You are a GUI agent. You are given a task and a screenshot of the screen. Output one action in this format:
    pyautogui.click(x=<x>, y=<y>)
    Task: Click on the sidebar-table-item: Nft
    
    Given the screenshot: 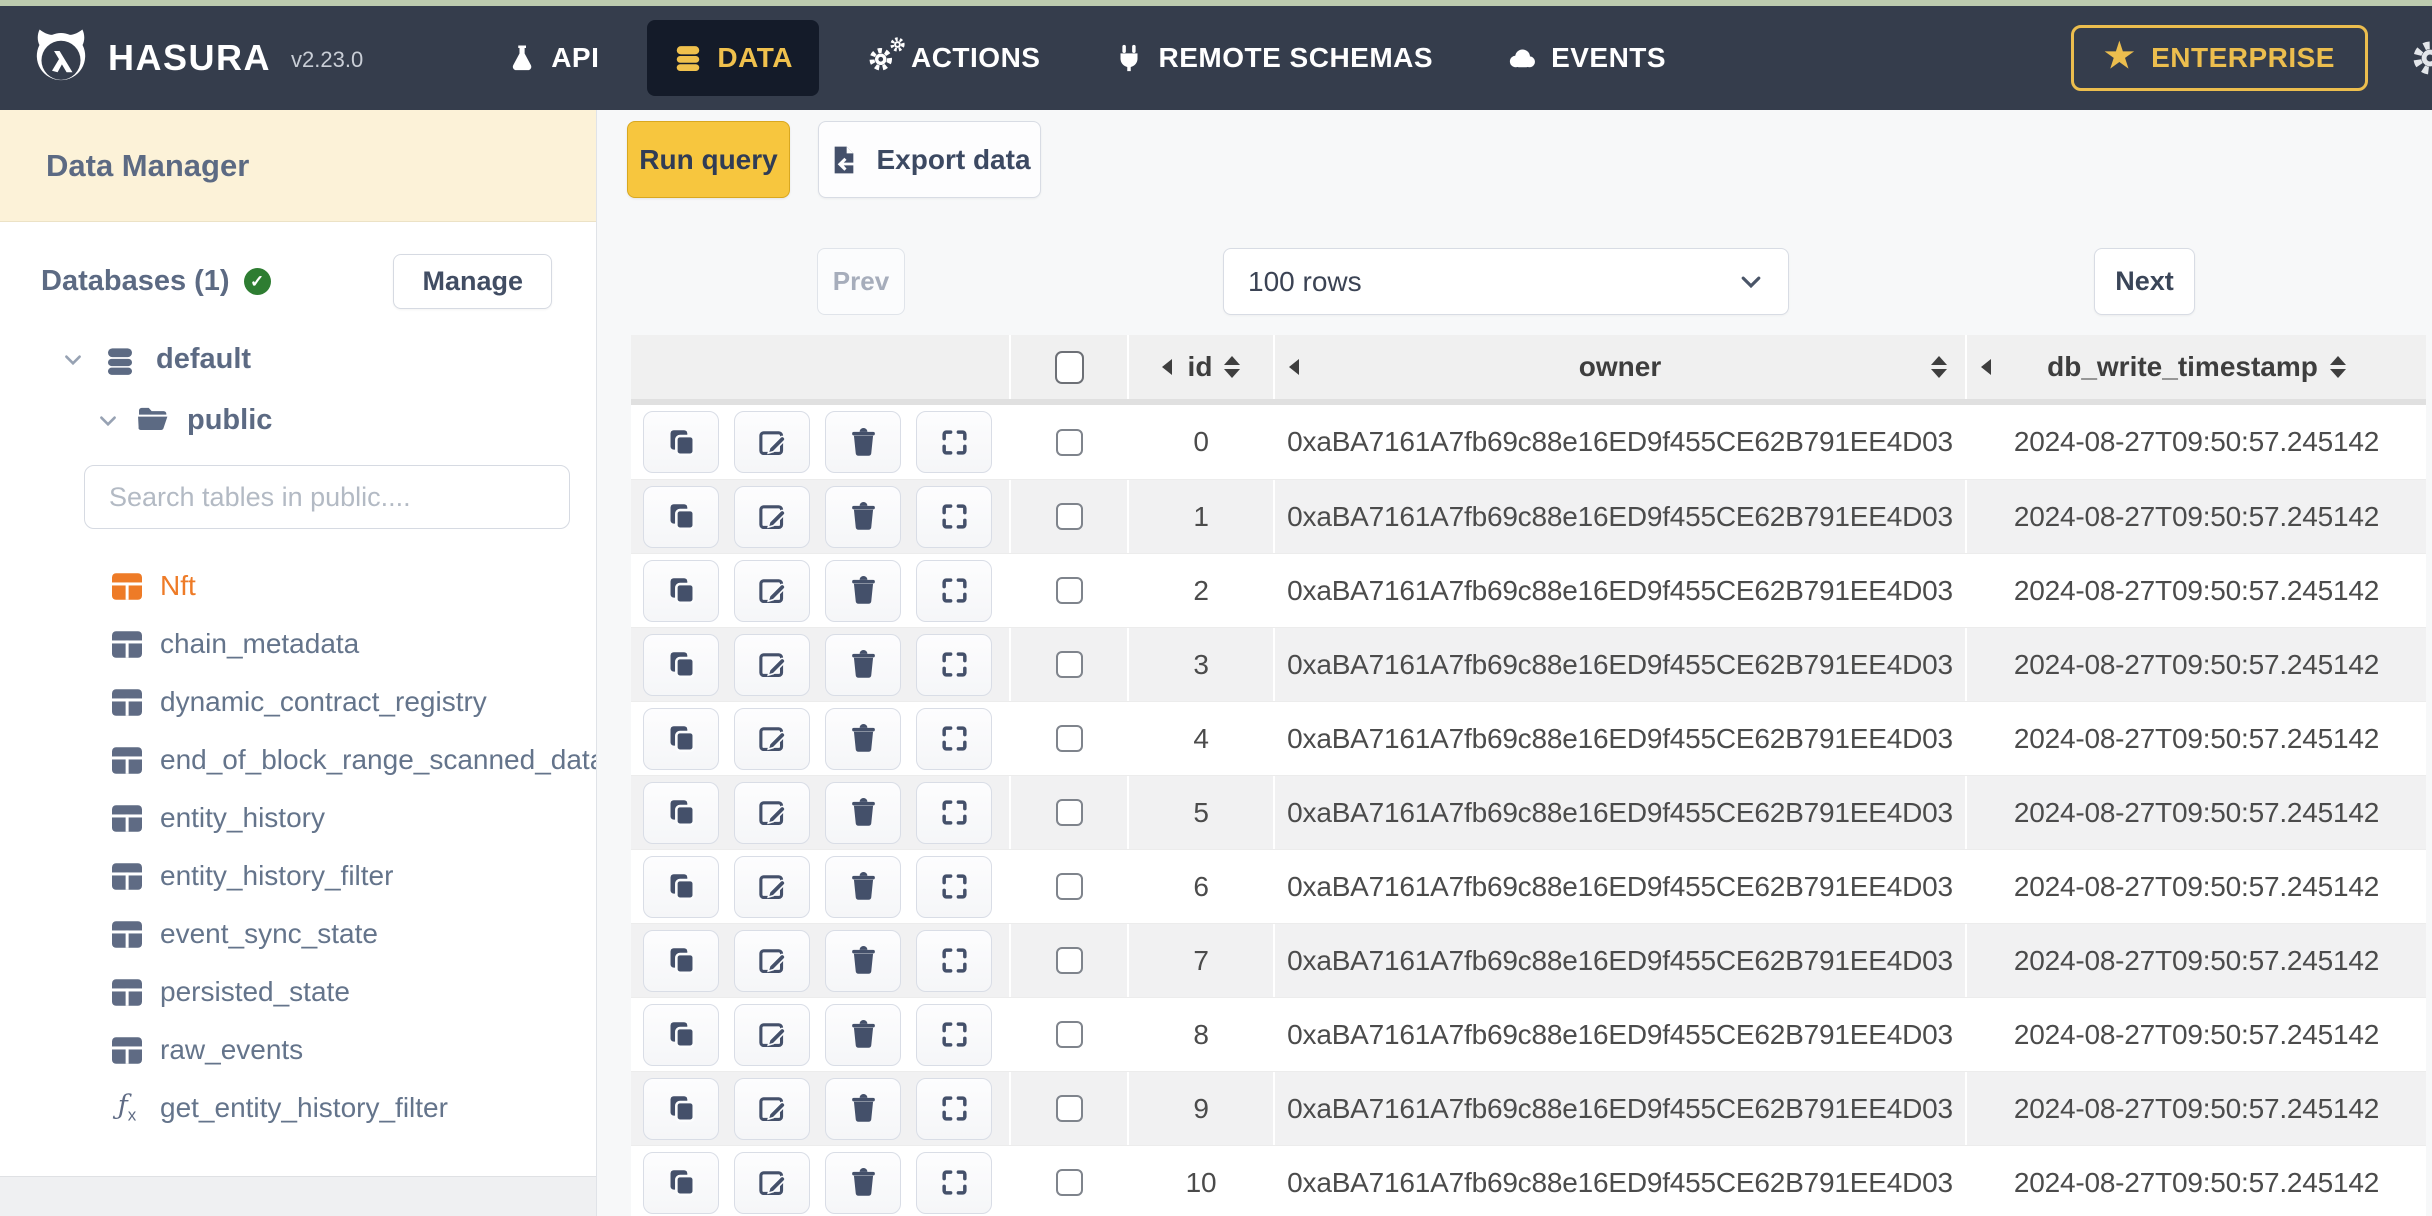 What is the action you would take?
    pyautogui.click(x=298, y=586)
    